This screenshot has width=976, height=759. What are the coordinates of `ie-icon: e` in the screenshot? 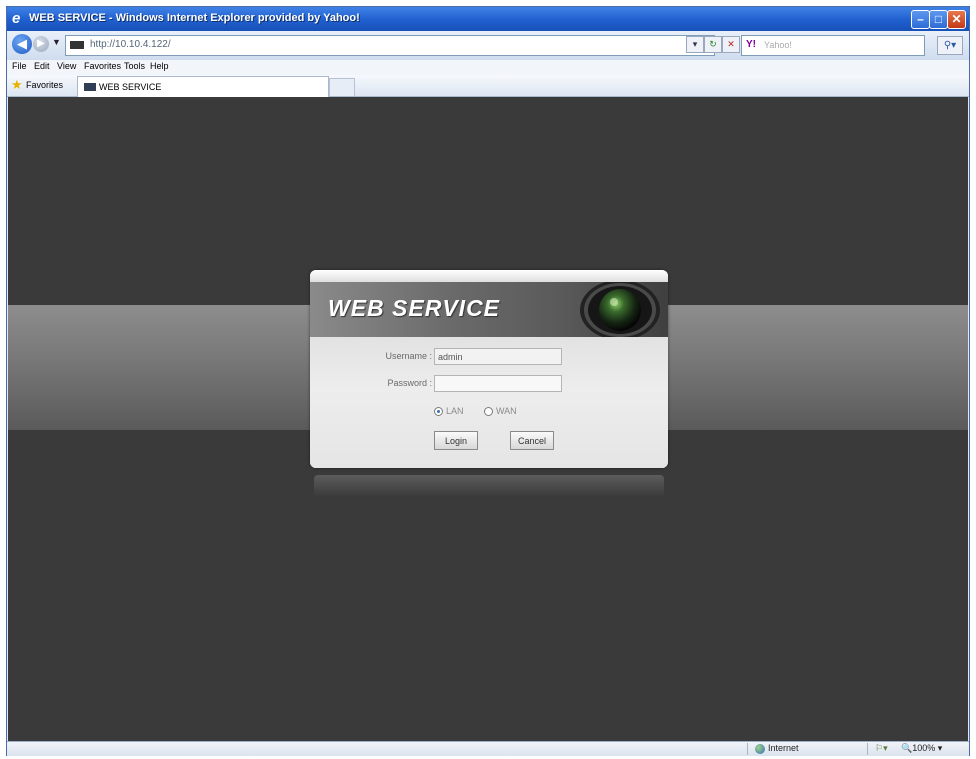 It's located at (16, 18).